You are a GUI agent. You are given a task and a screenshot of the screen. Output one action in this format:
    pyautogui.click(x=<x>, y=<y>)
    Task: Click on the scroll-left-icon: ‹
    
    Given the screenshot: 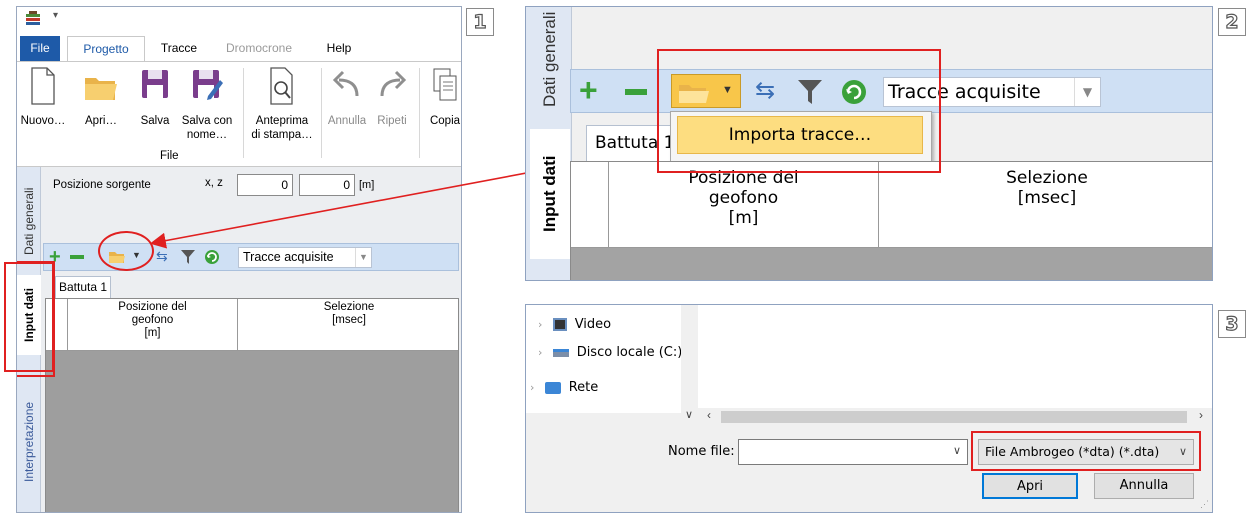 What is the action you would take?
    pyautogui.click(x=709, y=415)
    